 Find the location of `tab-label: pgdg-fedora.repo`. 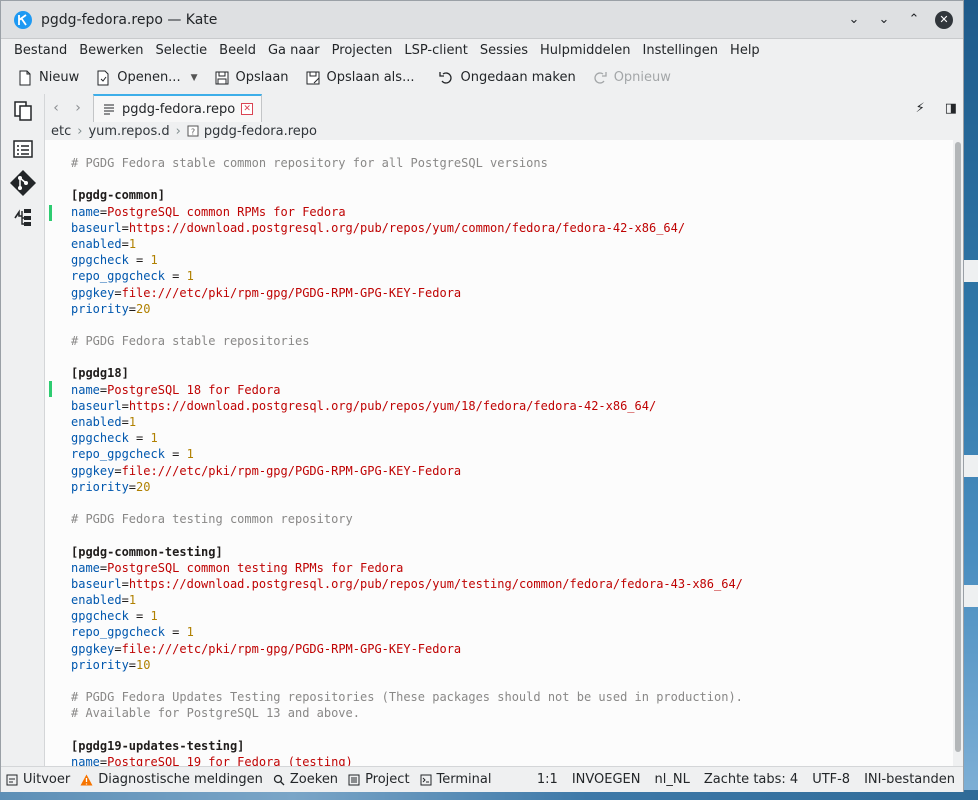

tab-label: pgdg-fedora.repo is located at coordinates (179, 109).